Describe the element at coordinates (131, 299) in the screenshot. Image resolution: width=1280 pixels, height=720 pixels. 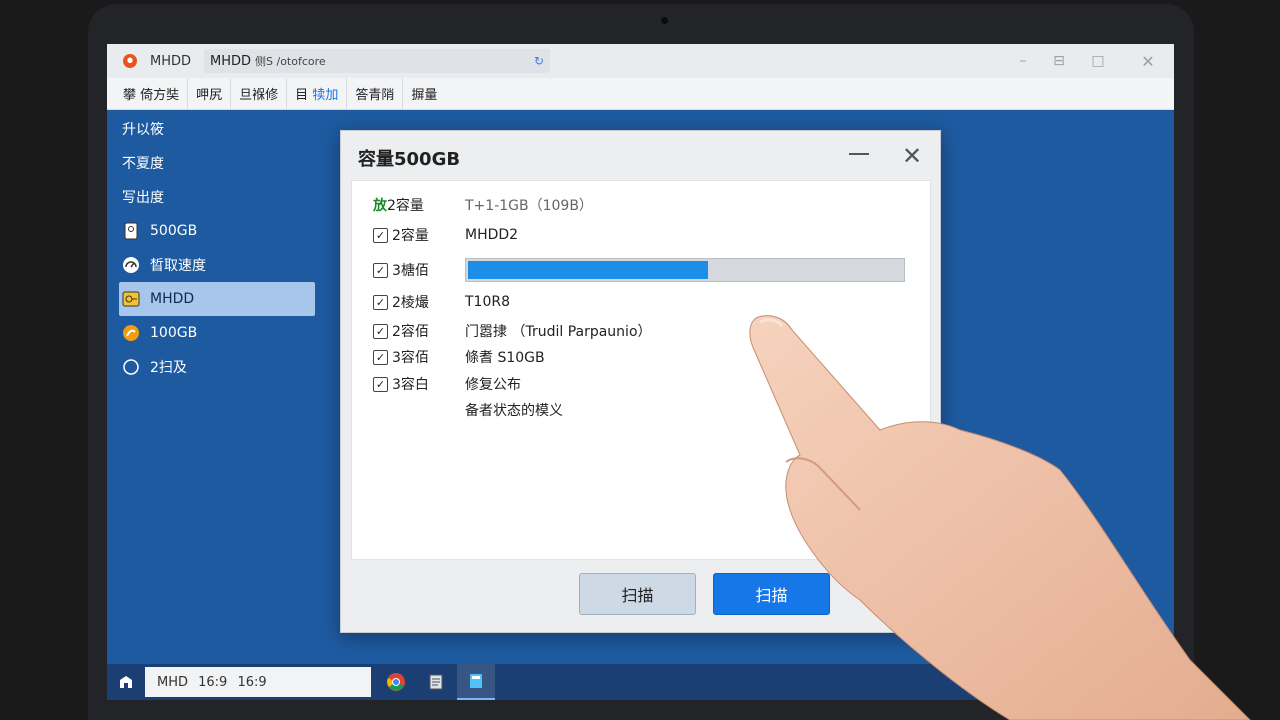
I see `mhdd-icon` at that location.